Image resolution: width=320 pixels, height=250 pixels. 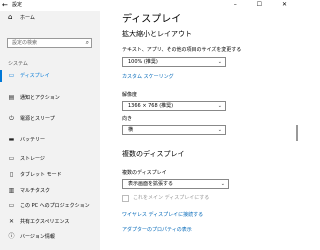 What do you see at coordinates (41, 175) in the screenshot?
I see `sidebar-item-label: タブレット モード` at bounding box center [41, 175].